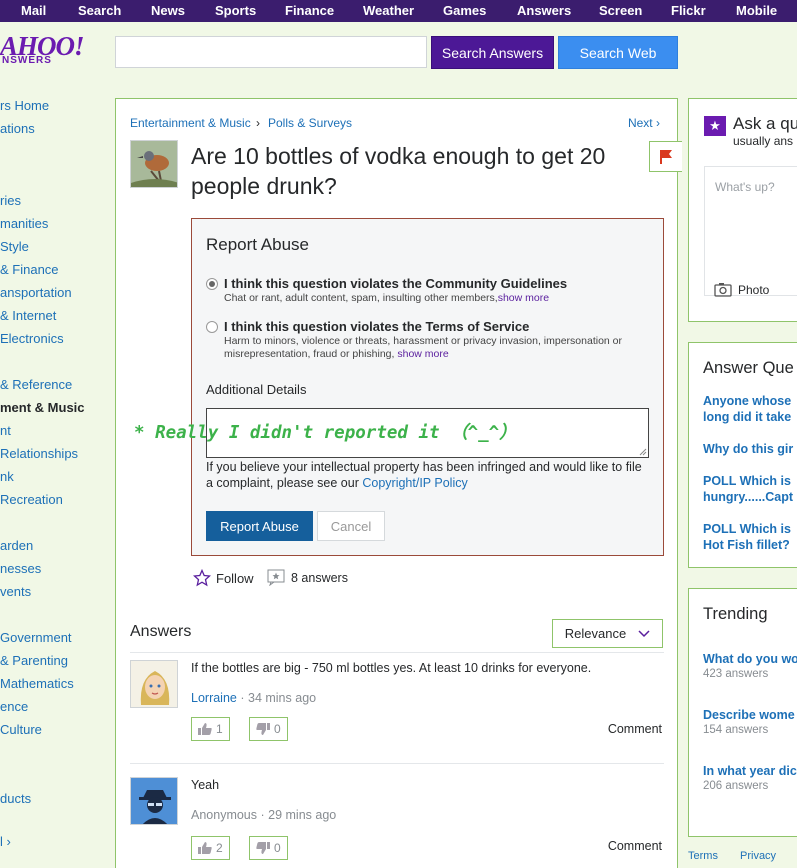 The image size is (797, 868). Describe the element at coordinates (748, 449) in the screenshot. I see `question-link: Why do this gir` at that location.